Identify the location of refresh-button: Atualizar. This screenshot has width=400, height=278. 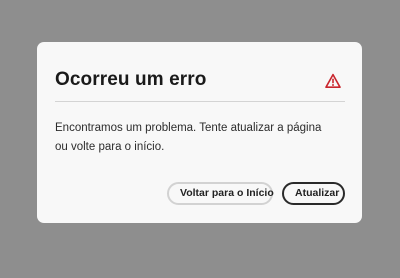
(313, 193).